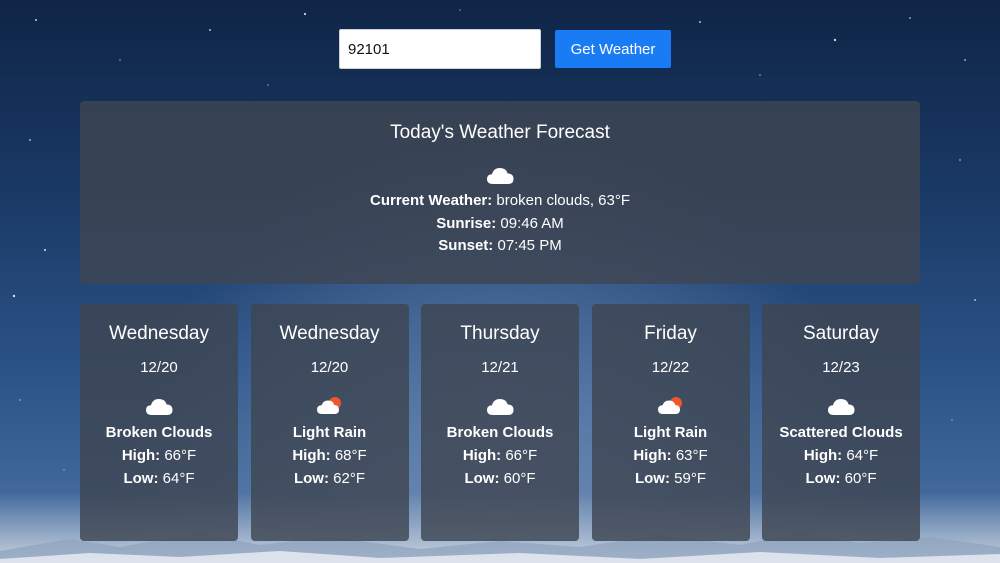 Image resolution: width=1000 pixels, height=563 pixels. I want to click on forecast-low: Low: 64°F, so click(159, 478).